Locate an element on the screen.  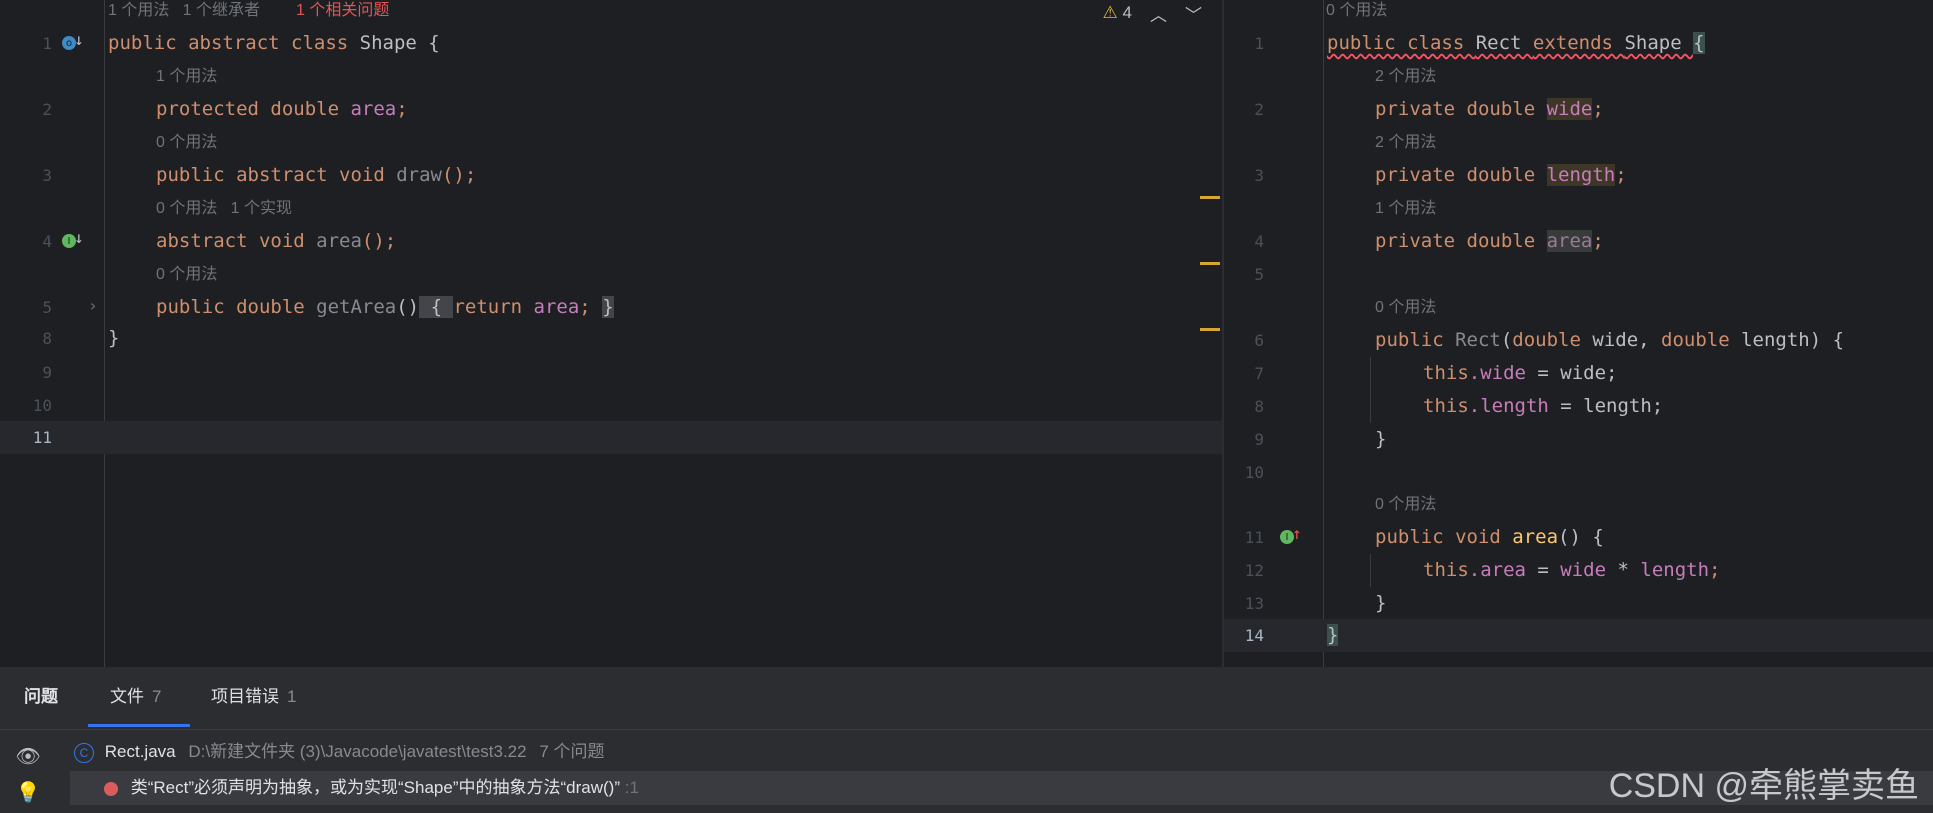
code-line: public abstract void draw(); is located at coordinates (316, 175).